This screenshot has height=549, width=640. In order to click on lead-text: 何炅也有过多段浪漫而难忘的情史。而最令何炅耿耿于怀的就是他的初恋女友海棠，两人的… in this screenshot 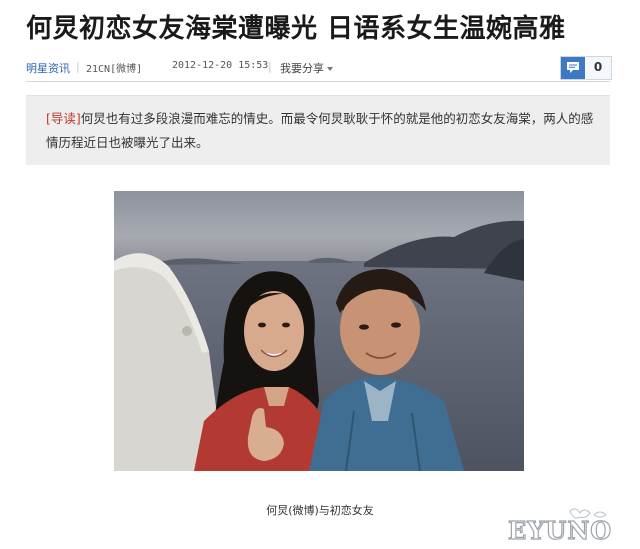, I will do `click(320, 130)`.